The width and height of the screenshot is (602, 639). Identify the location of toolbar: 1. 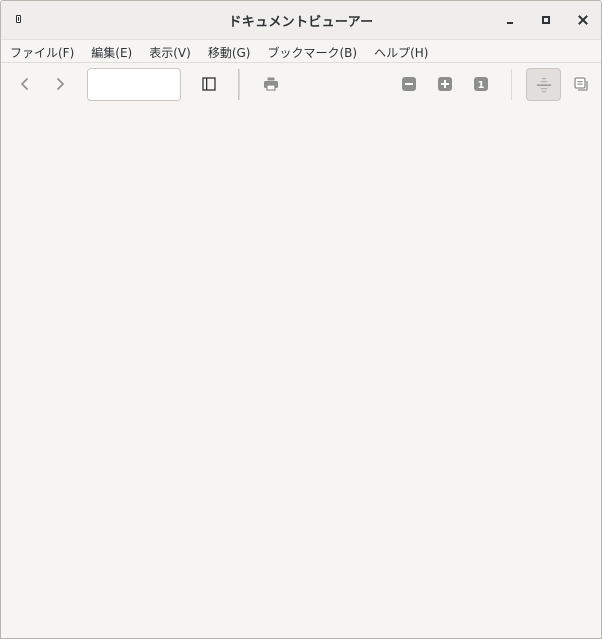
(301, 84).